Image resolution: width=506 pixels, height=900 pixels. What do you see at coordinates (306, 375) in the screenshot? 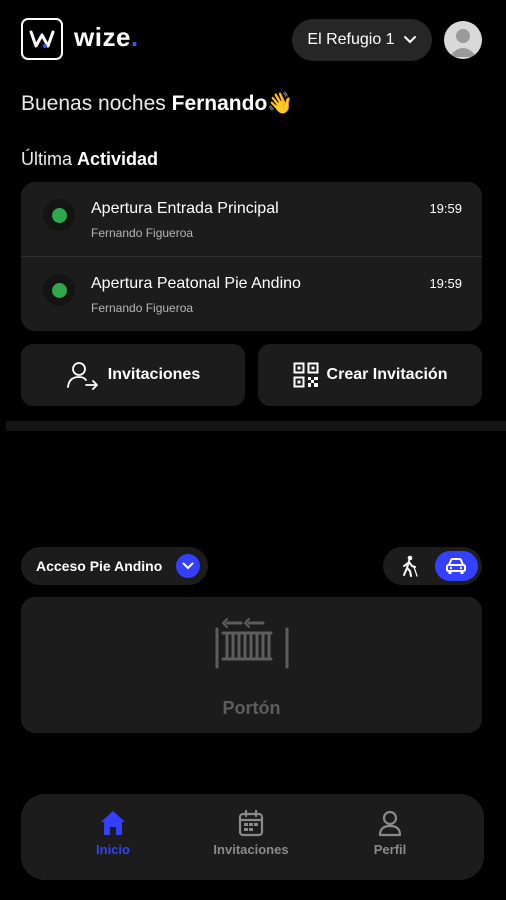
I see `qr-code-icon` at bounding box center [306, 375].